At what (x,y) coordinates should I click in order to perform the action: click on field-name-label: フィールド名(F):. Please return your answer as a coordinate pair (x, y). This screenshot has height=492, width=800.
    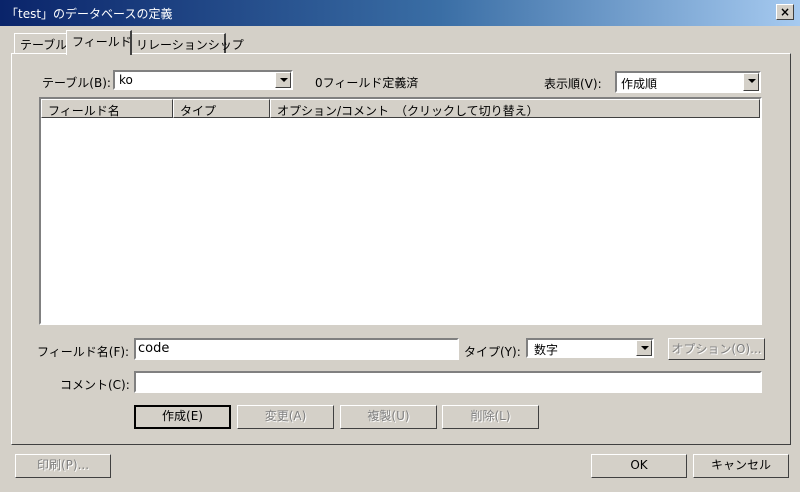
    Looking at the image, I should click on (83, 352).